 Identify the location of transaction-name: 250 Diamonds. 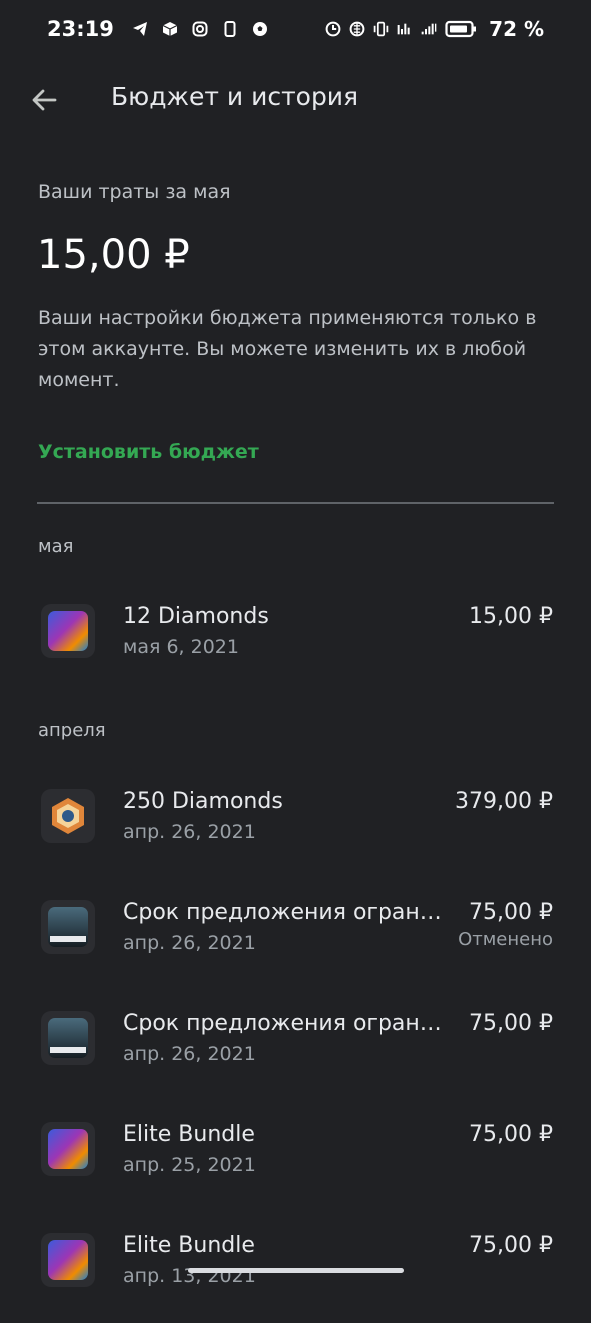
(203, 801).